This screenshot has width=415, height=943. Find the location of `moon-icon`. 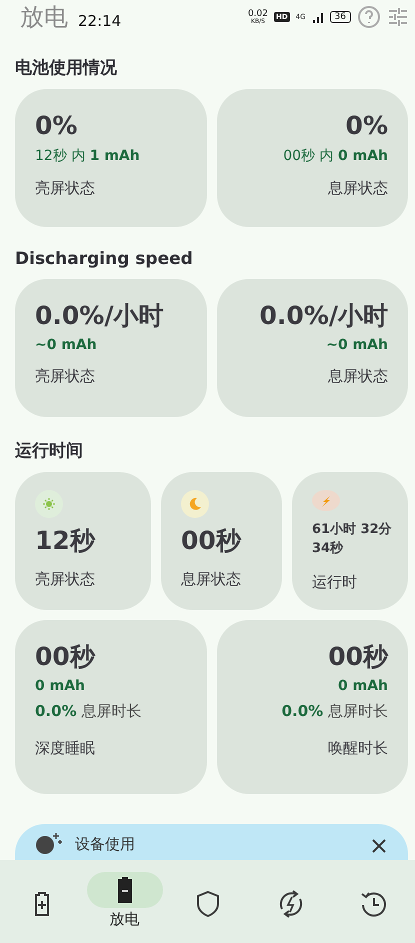

moon-icon is located at coordinates (195, 504).